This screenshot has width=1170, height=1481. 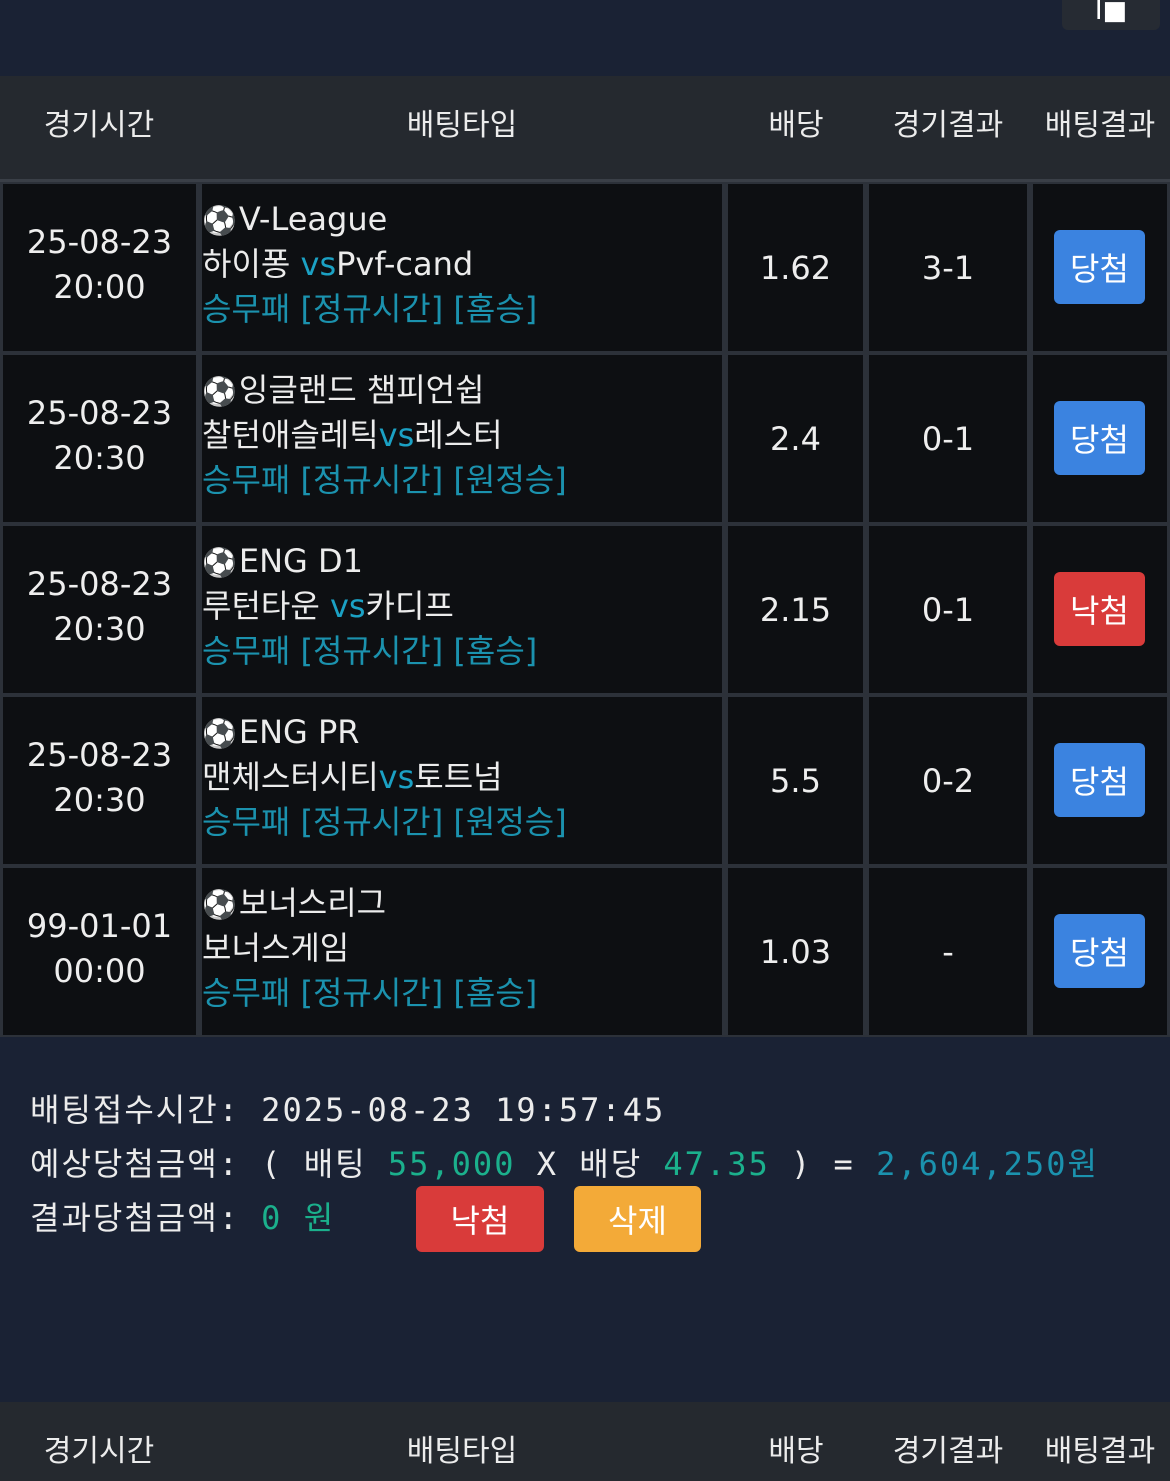 What do you see at coordinates (480, 1219) in the screenshot?
I see `mark-lose-button: 낙첨` at bounding box center [480, 1219].